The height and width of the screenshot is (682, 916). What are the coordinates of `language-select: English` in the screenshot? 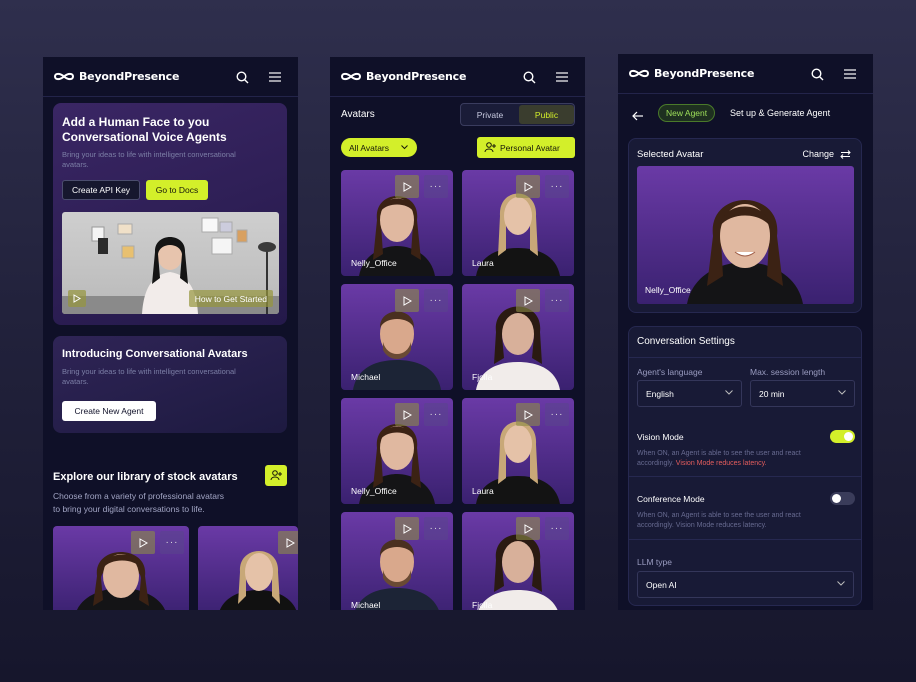 It's located at (689, 393).